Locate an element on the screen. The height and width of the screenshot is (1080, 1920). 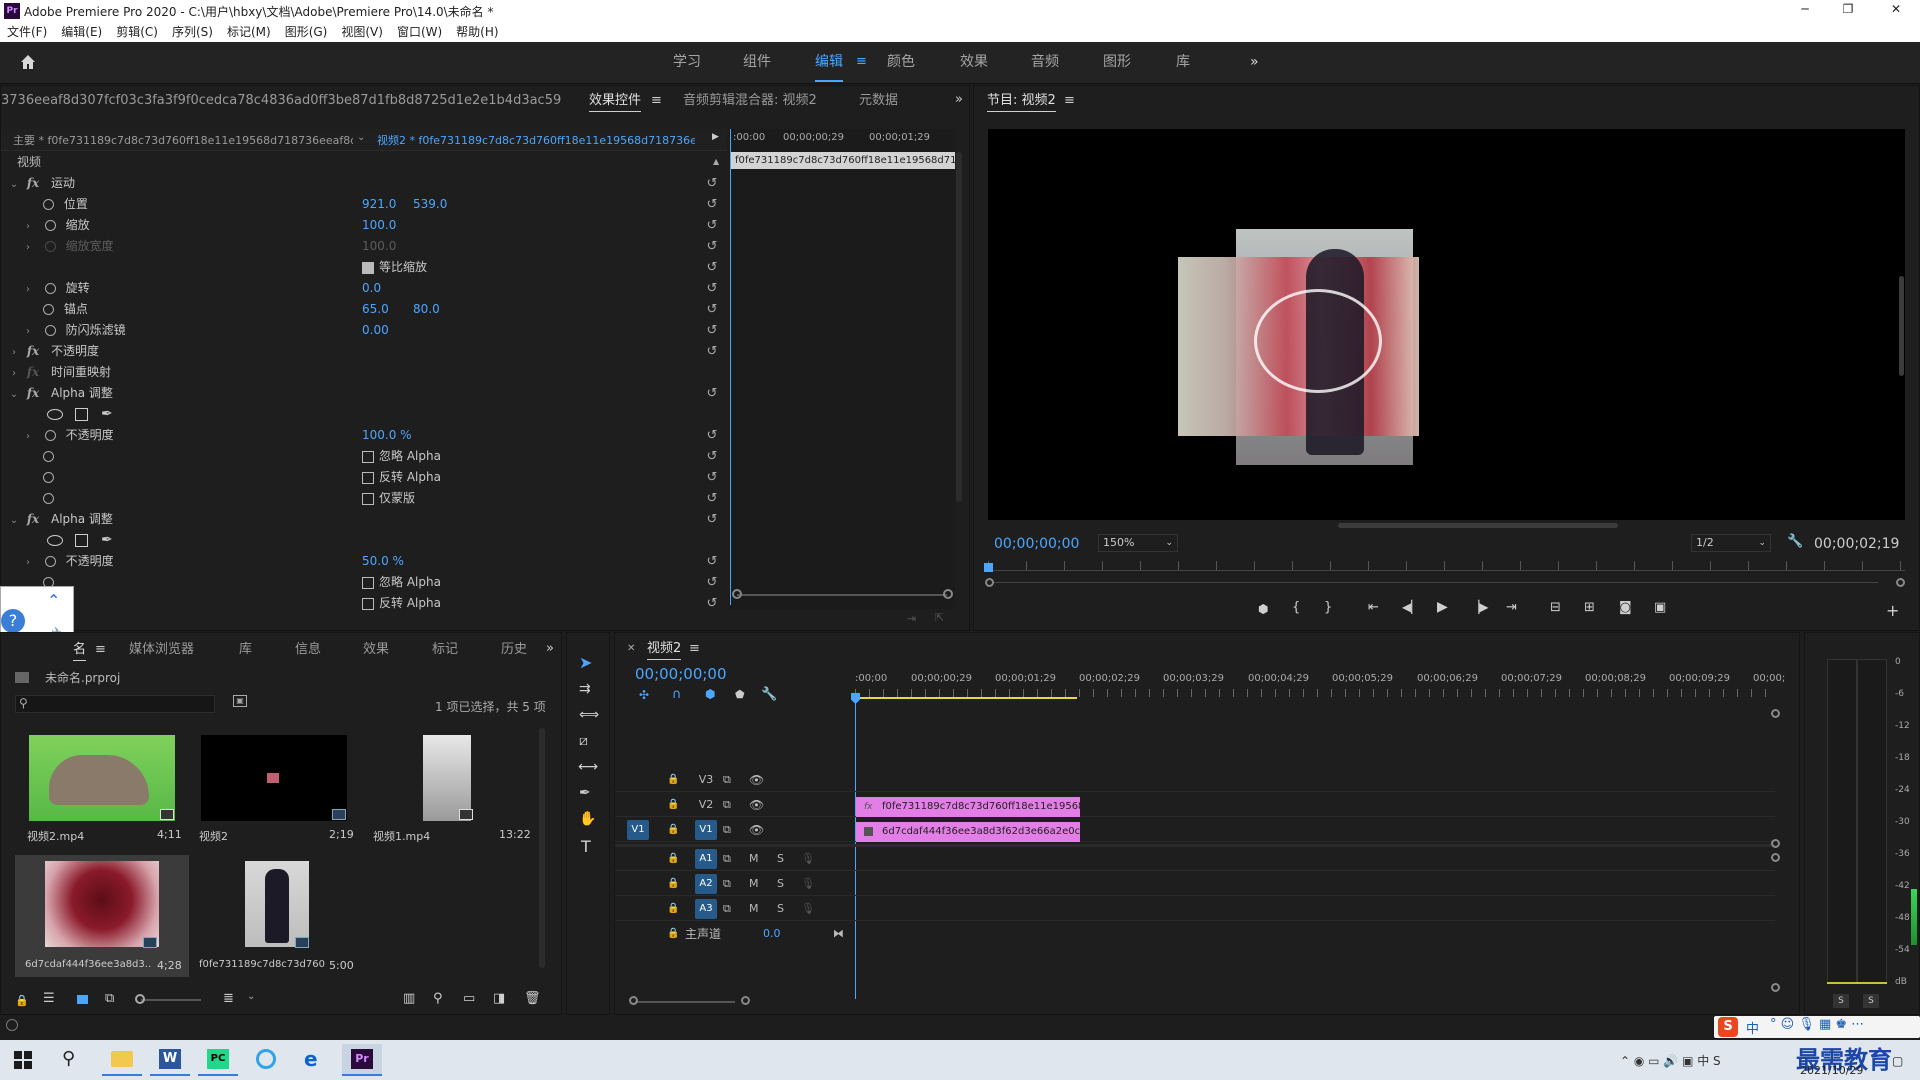
ime-mode: 中 is located at coordinates (1752, 1027).